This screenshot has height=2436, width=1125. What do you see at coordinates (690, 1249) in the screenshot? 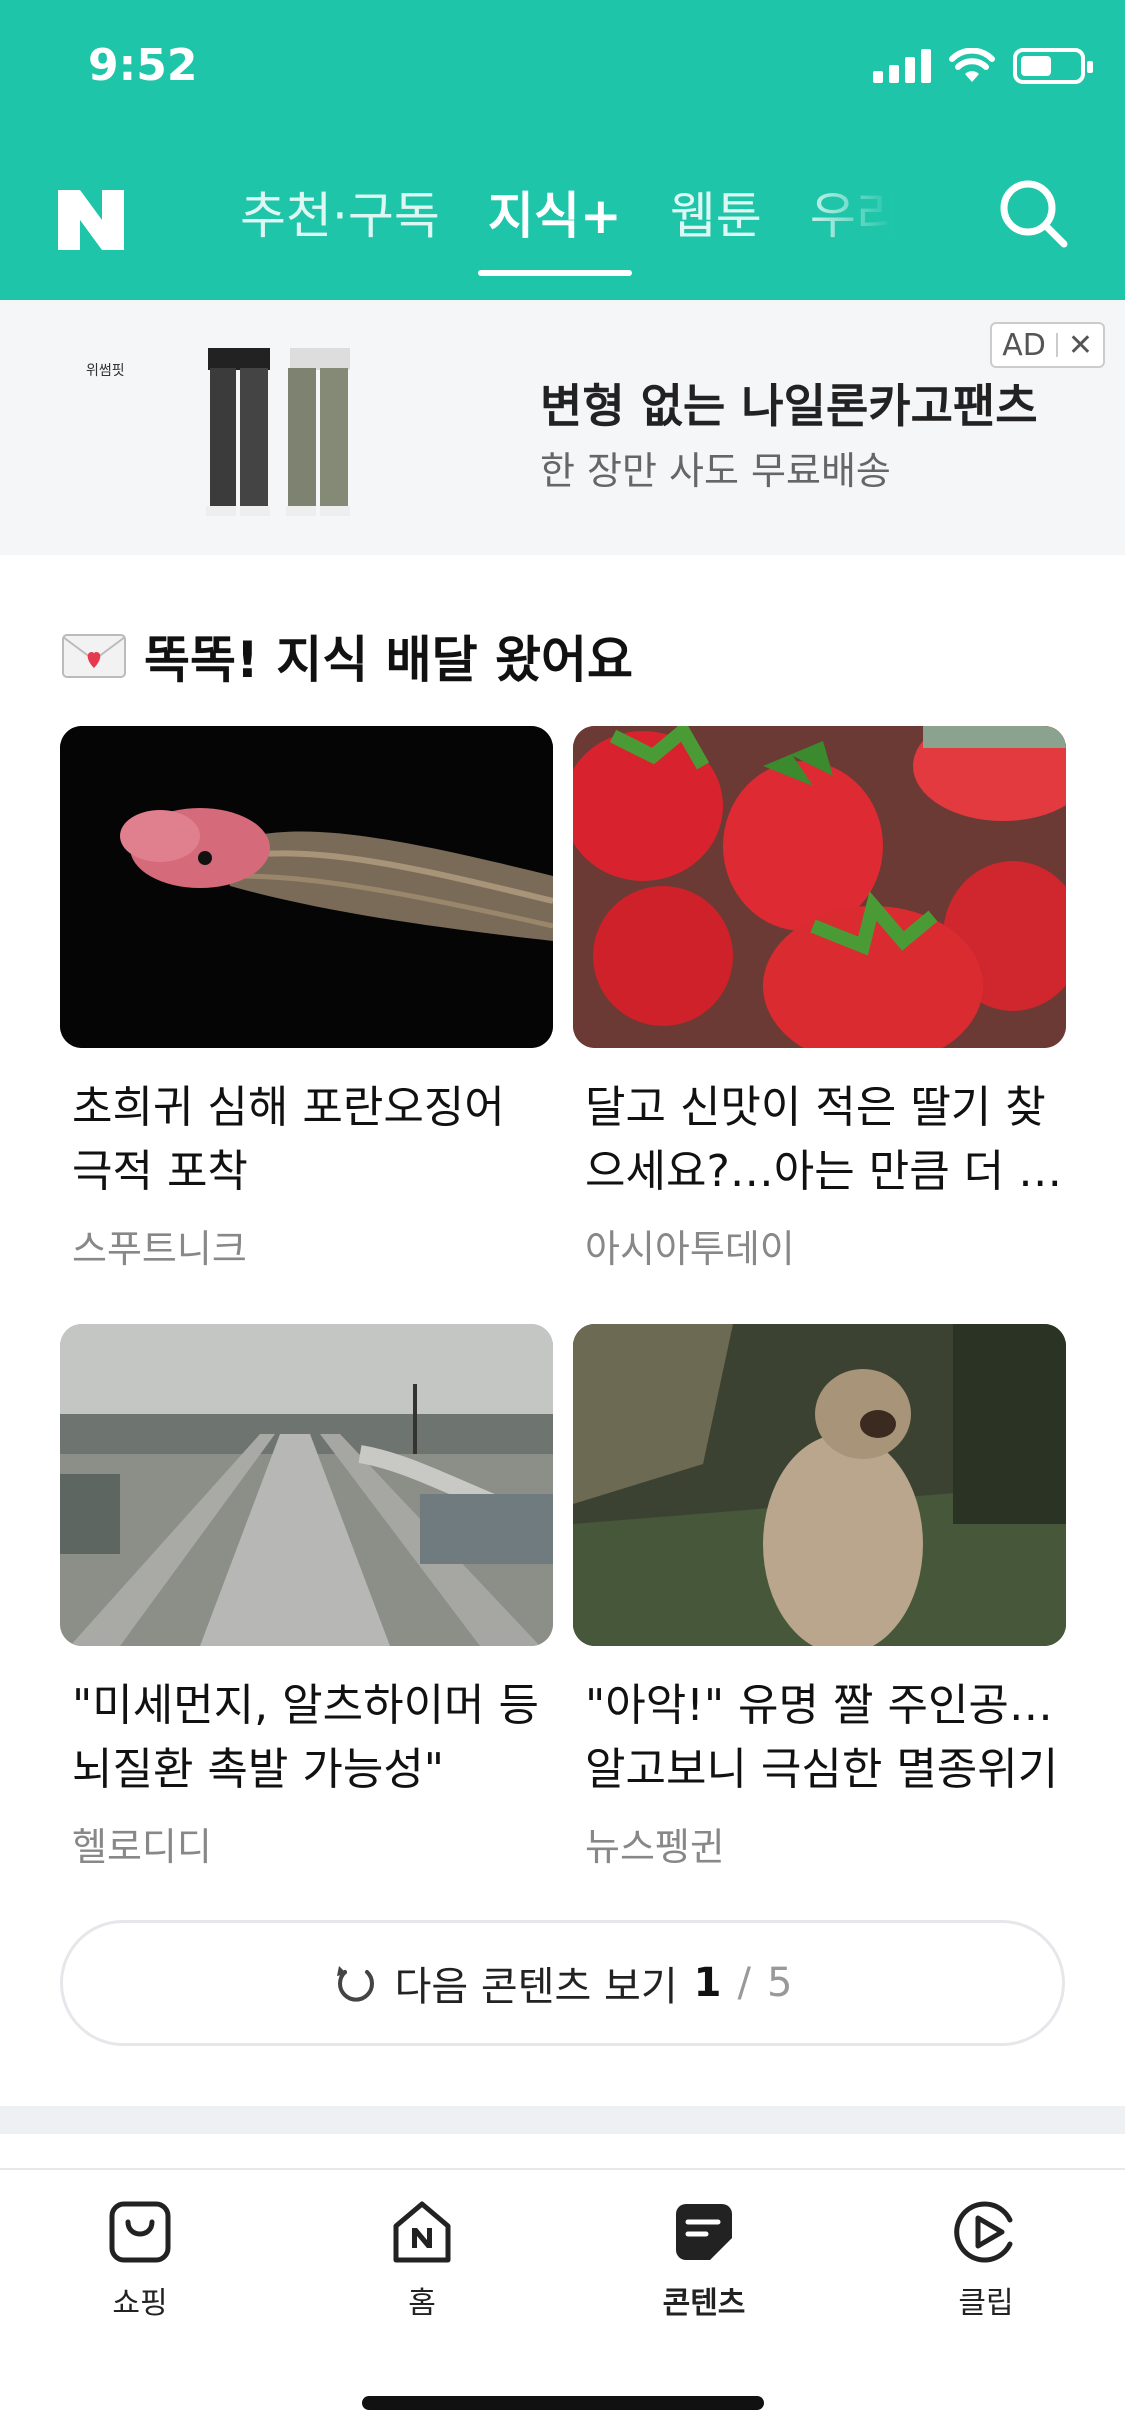
I see `card-source: 아시아투데이` at bounding box center [690, 1249].